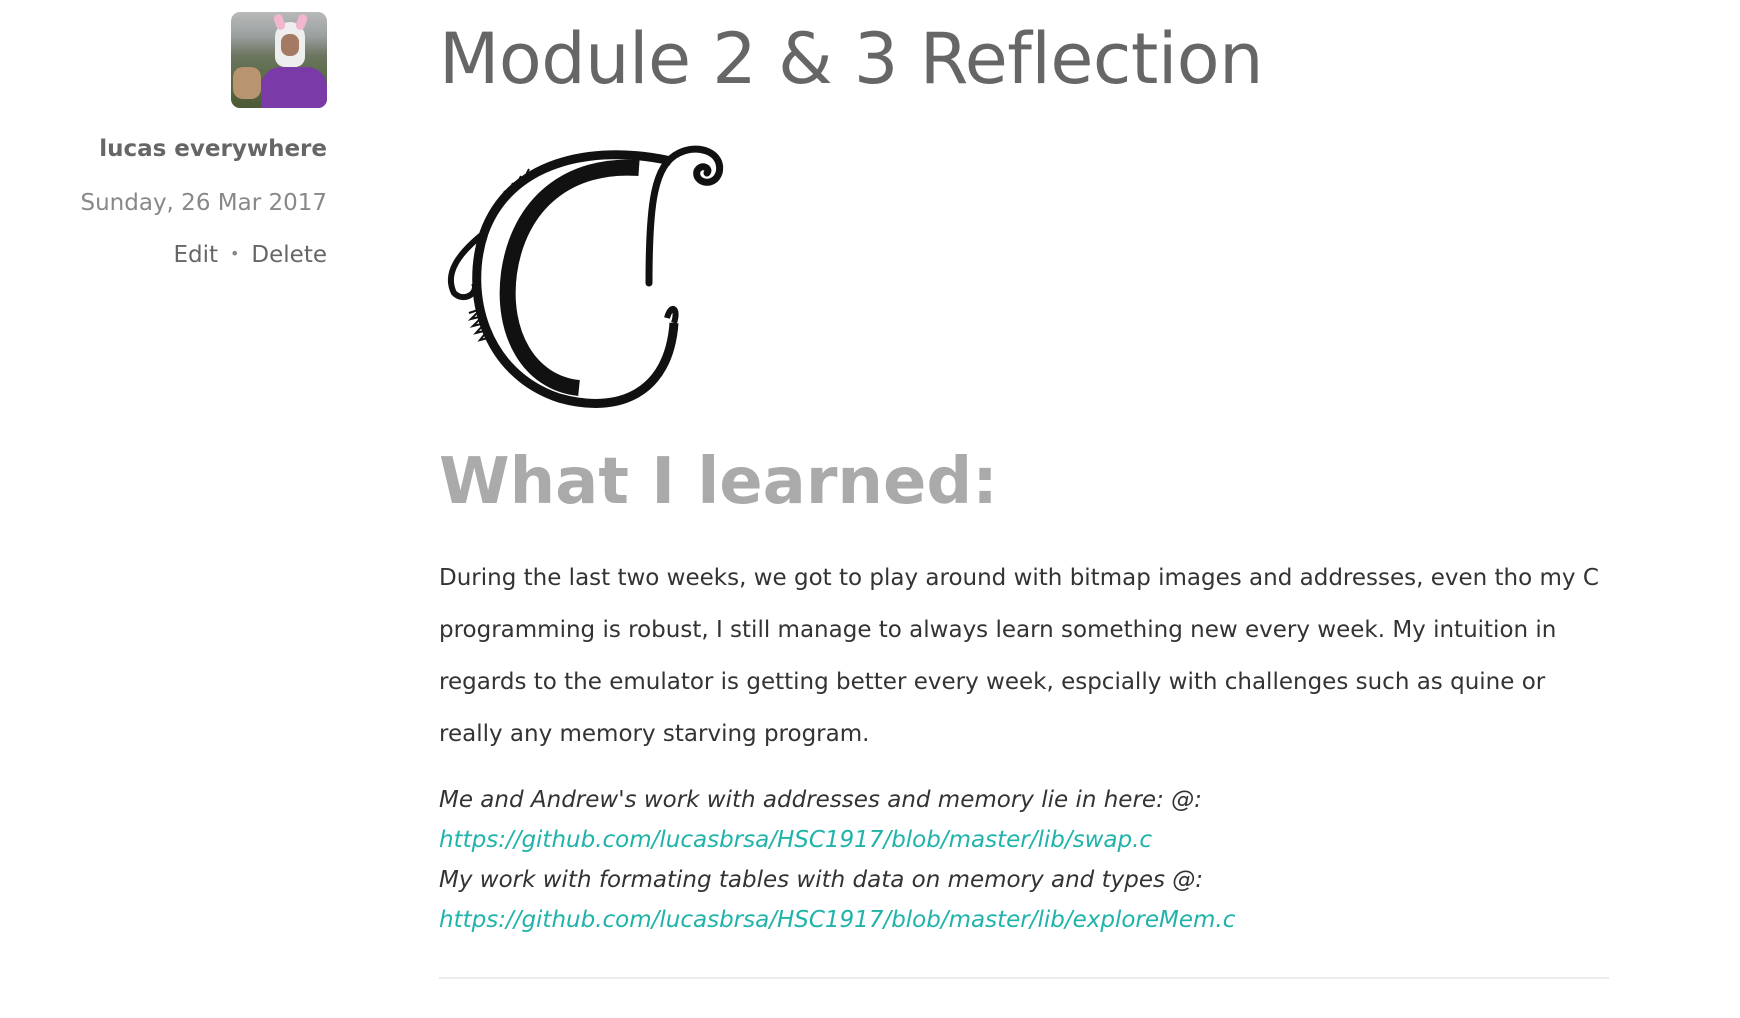 The width and height of the screenshot is (1740, 1018). I want to click on avatar, so click(279, 60).